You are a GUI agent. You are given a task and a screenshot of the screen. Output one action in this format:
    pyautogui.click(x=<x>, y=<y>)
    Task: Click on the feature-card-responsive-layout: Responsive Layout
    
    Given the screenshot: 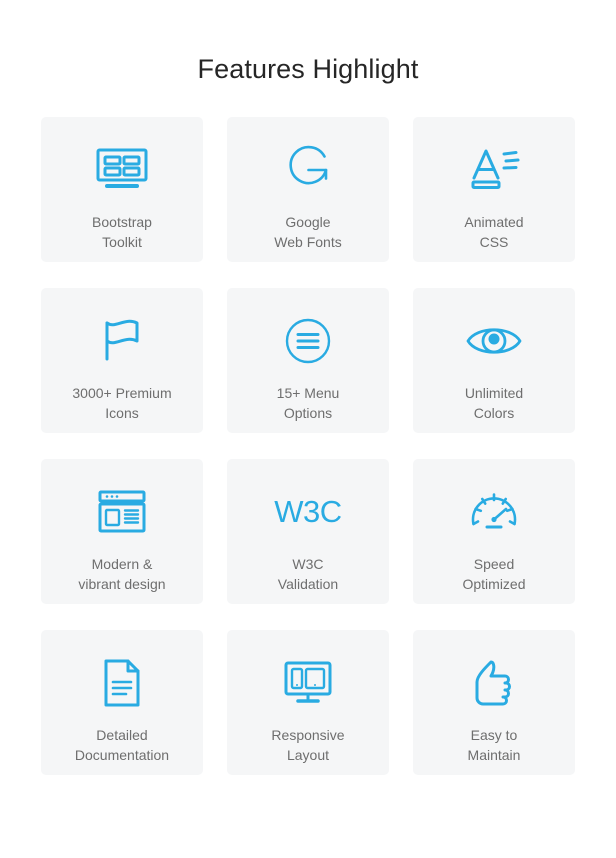 What is the action you would take?
    pyautogui.click(x=308, y=702)
    